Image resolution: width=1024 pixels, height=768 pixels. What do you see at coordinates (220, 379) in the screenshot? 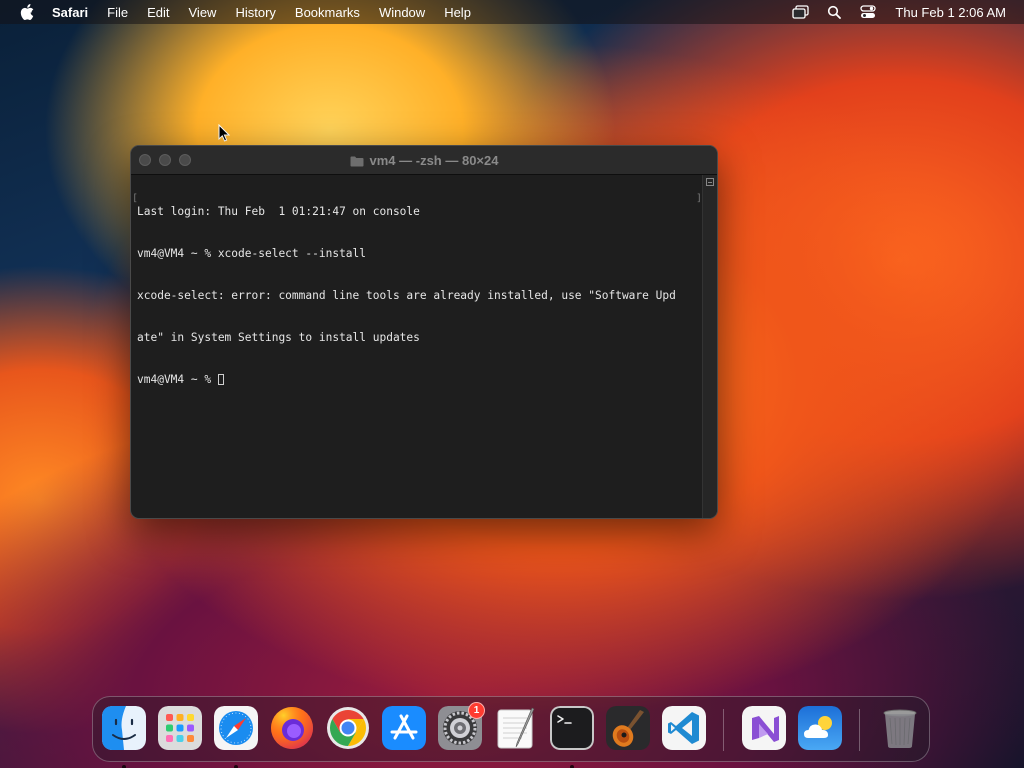
I see `text-cursor` at bounding box center [220, 379].